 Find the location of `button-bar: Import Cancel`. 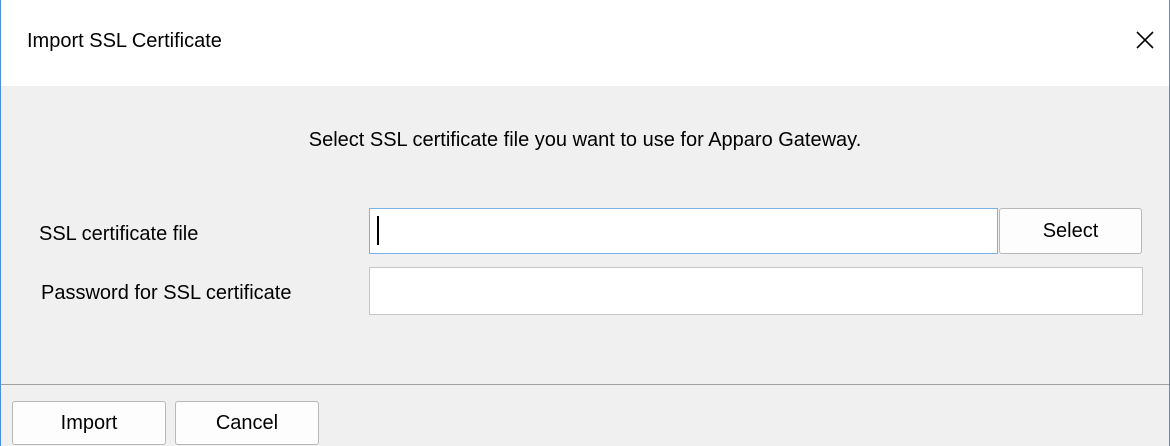

button-bar: Import Cancel is located at coordinates (585, 415).